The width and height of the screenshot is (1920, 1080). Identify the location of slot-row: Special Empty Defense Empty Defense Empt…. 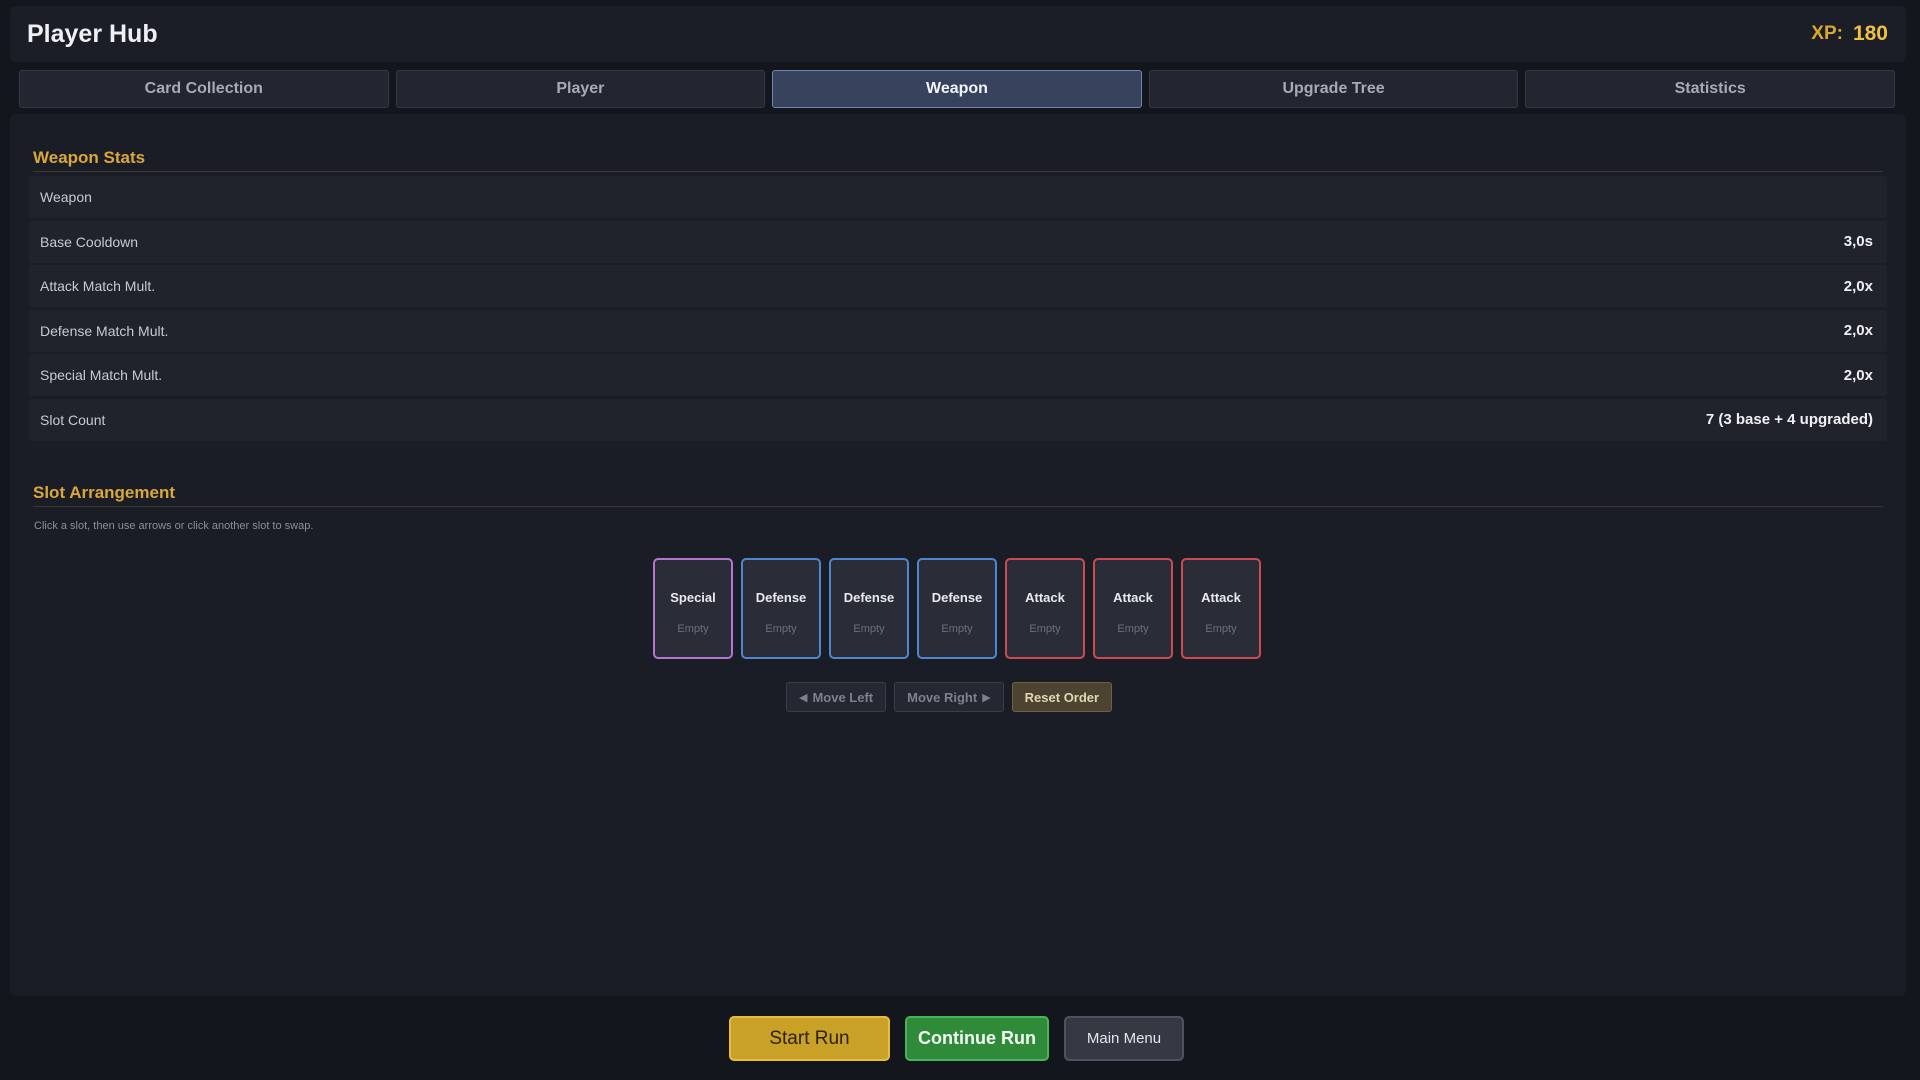
(957, 608).